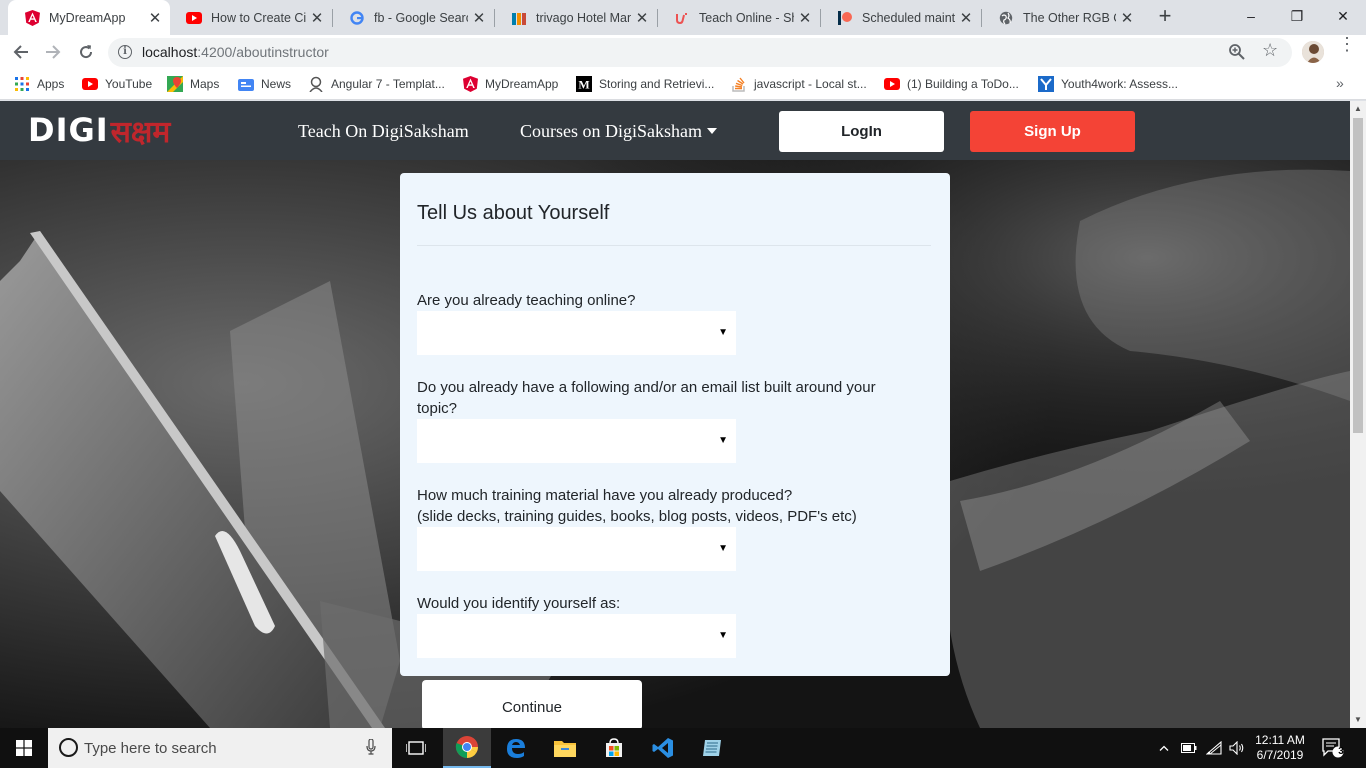 Image resolution: width=1366 pixels, height=768 pixels. What do you see at coordinates (39, 84) in the screenshot?
I see `bookmark-apps: Apps` at bounding box center [39, 84].